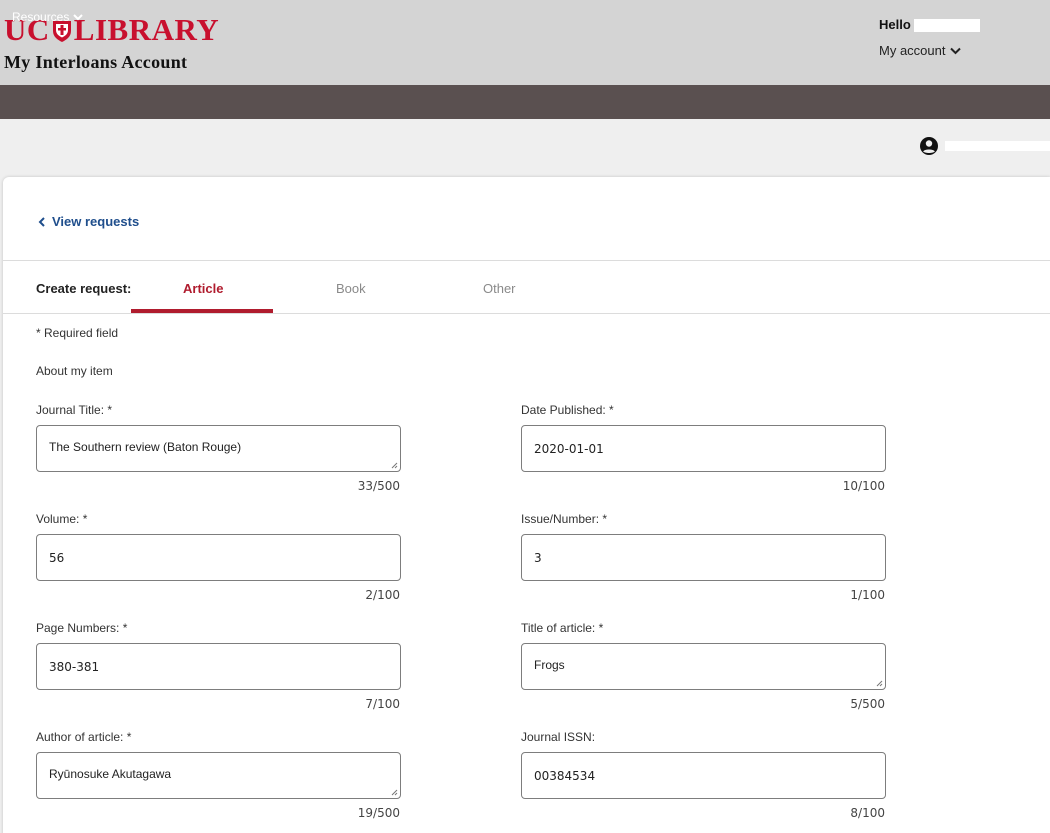  I want to click on my-account-menu: My account, so click(920, 50).